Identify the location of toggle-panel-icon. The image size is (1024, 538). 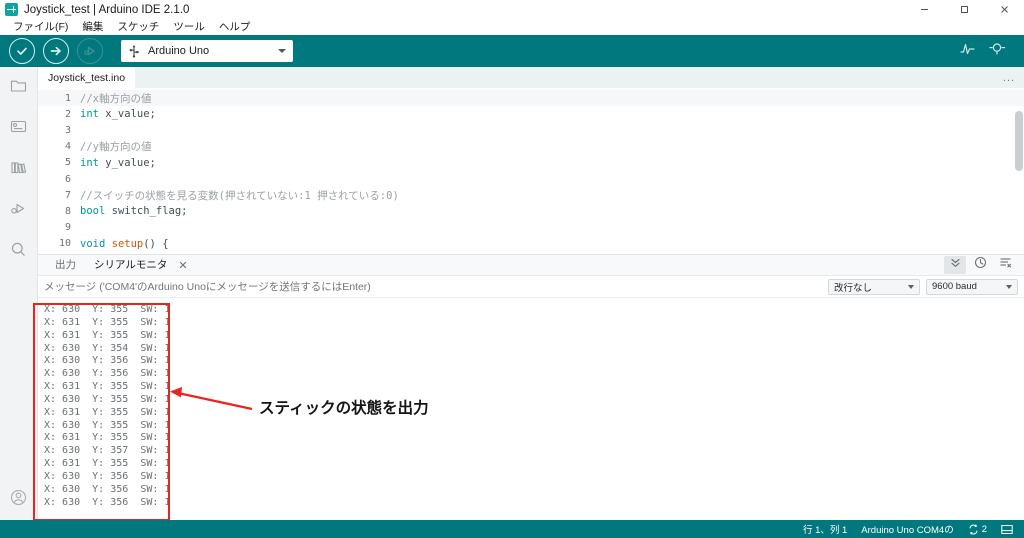
(1007, 529).